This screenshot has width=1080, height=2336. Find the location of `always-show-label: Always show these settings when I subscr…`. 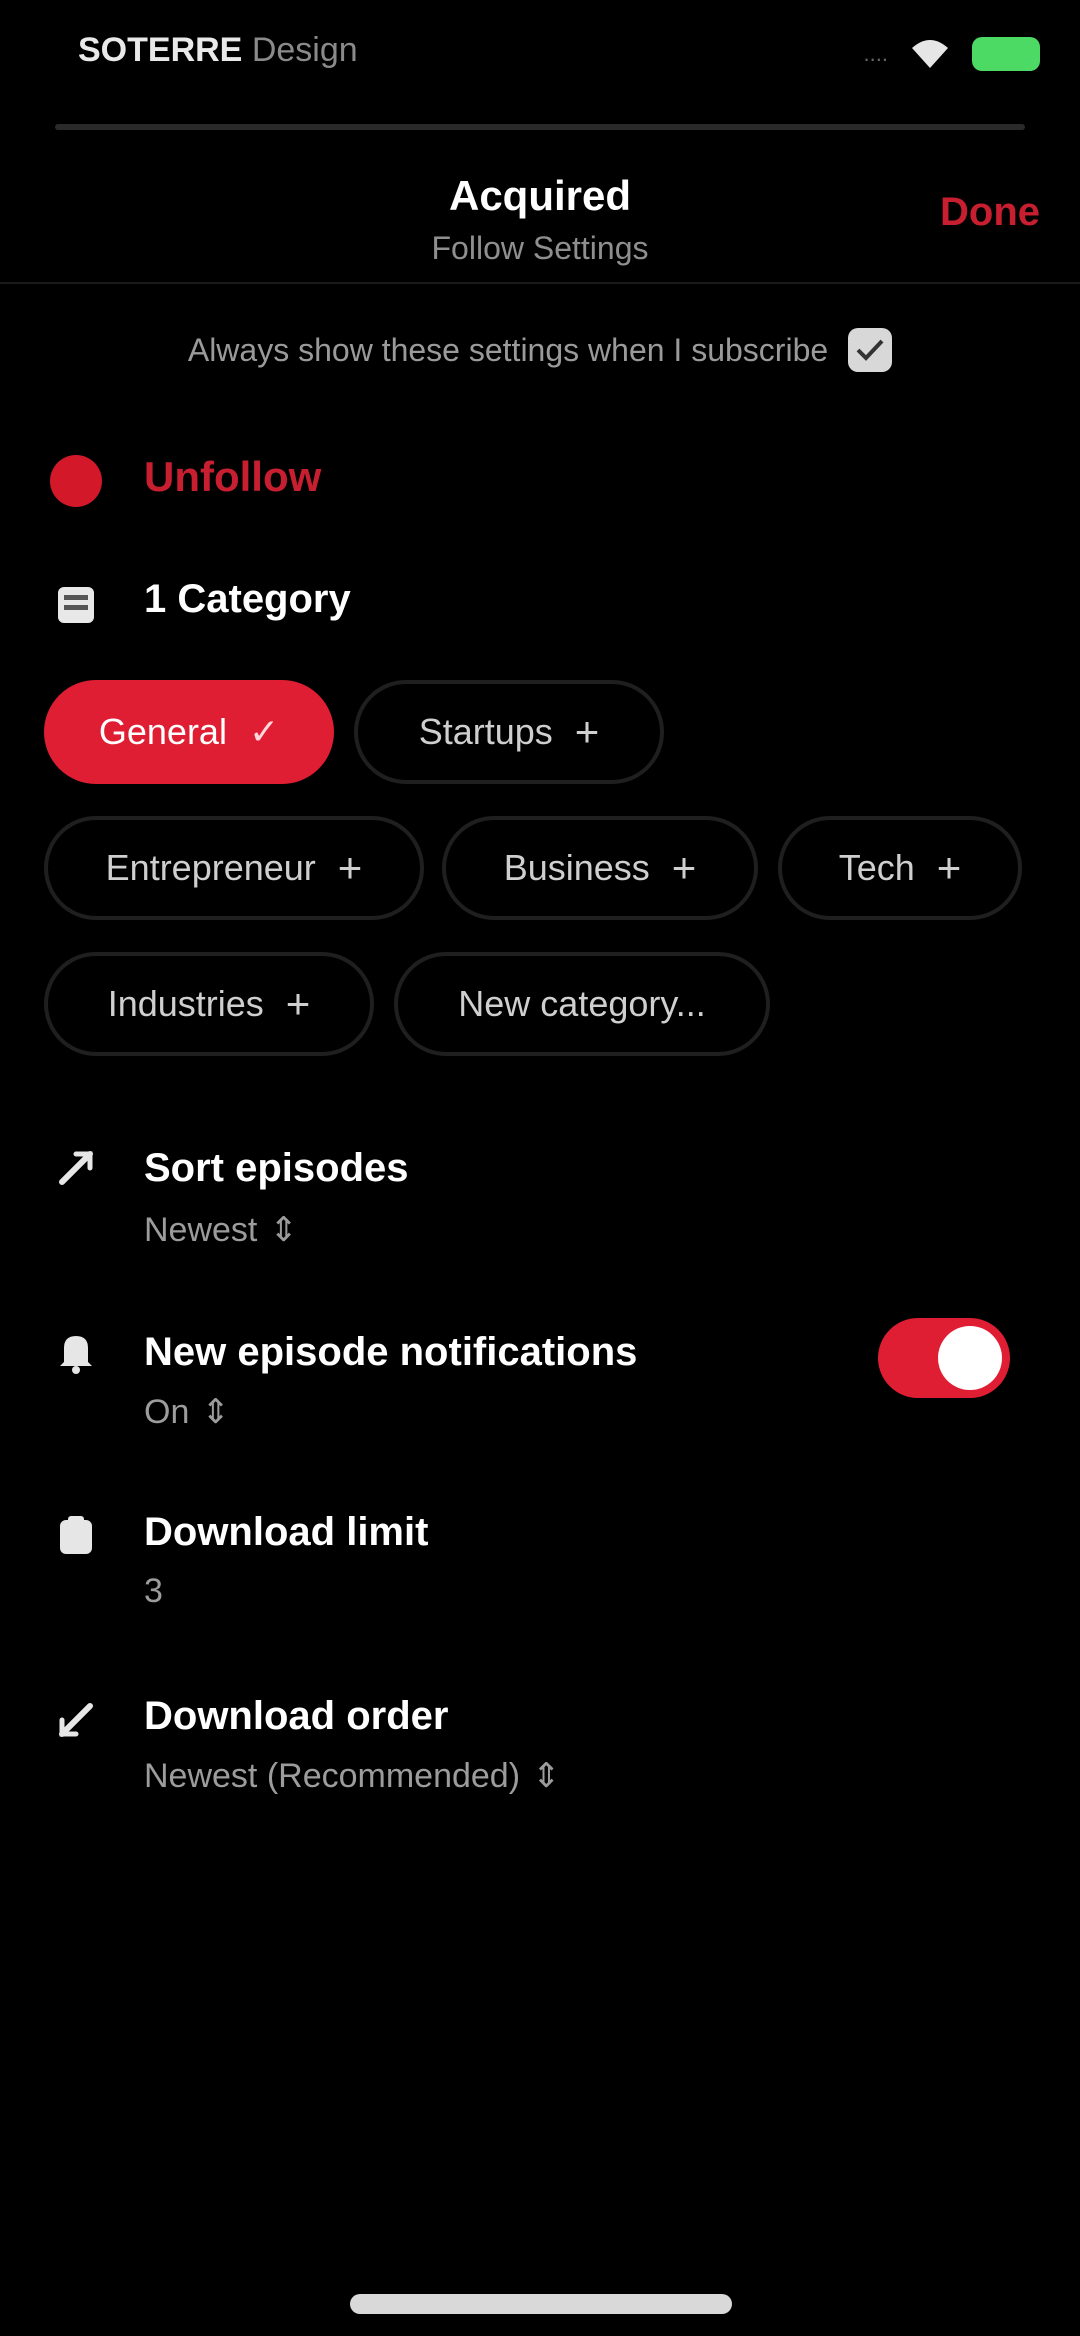

always-show-label: Always show these settings when I subscr… is located at coordinates (508, 349).